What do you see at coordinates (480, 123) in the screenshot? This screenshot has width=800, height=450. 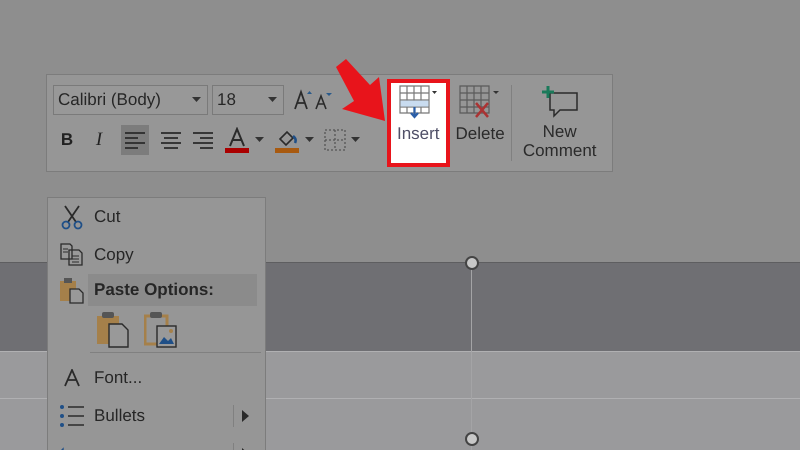 I see `delete-button: Delete` at bounding box center [480, 123].